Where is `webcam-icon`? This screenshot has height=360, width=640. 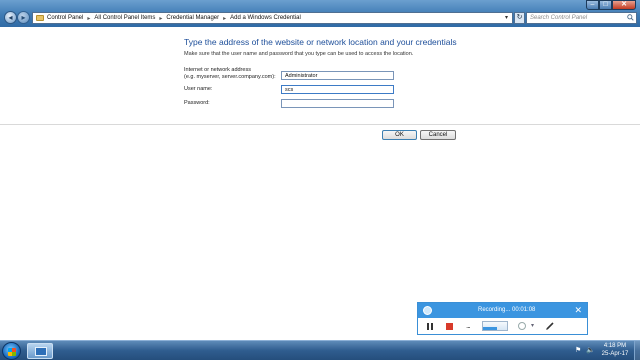
webcam-icon is located at coordinates (522, 326).